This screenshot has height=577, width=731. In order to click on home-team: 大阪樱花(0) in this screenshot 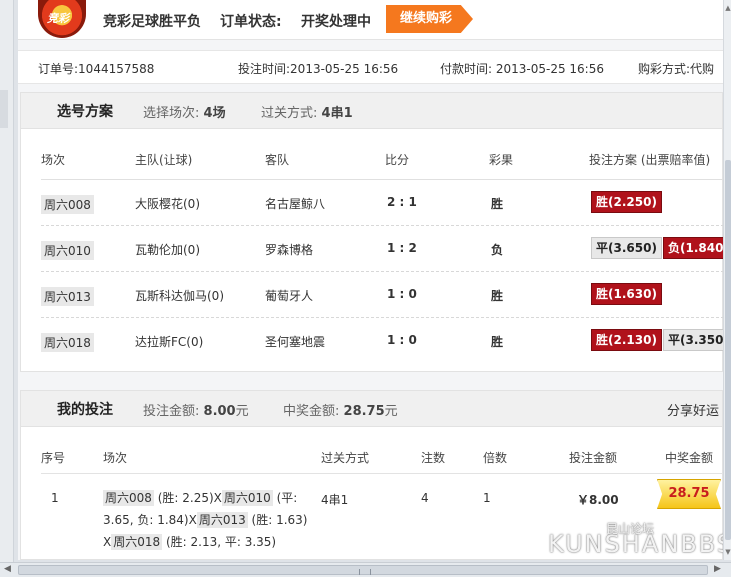, I will do `click(167, 204)`.